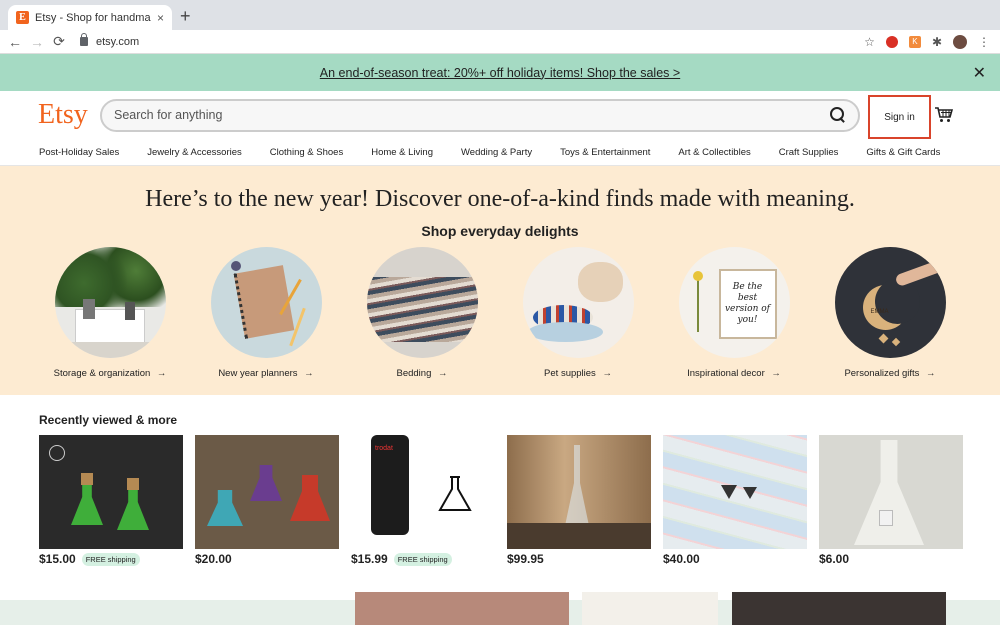 The image size is (1000, 625). I want to click on orange-extension-icon: K, so click(914, 41).